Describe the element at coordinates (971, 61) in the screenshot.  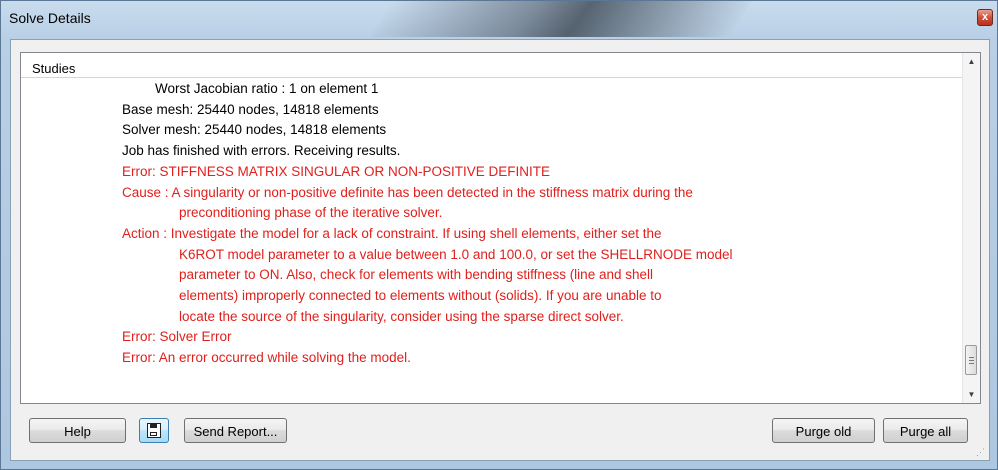
I see `arrow-up-icon: ▲` at that location.